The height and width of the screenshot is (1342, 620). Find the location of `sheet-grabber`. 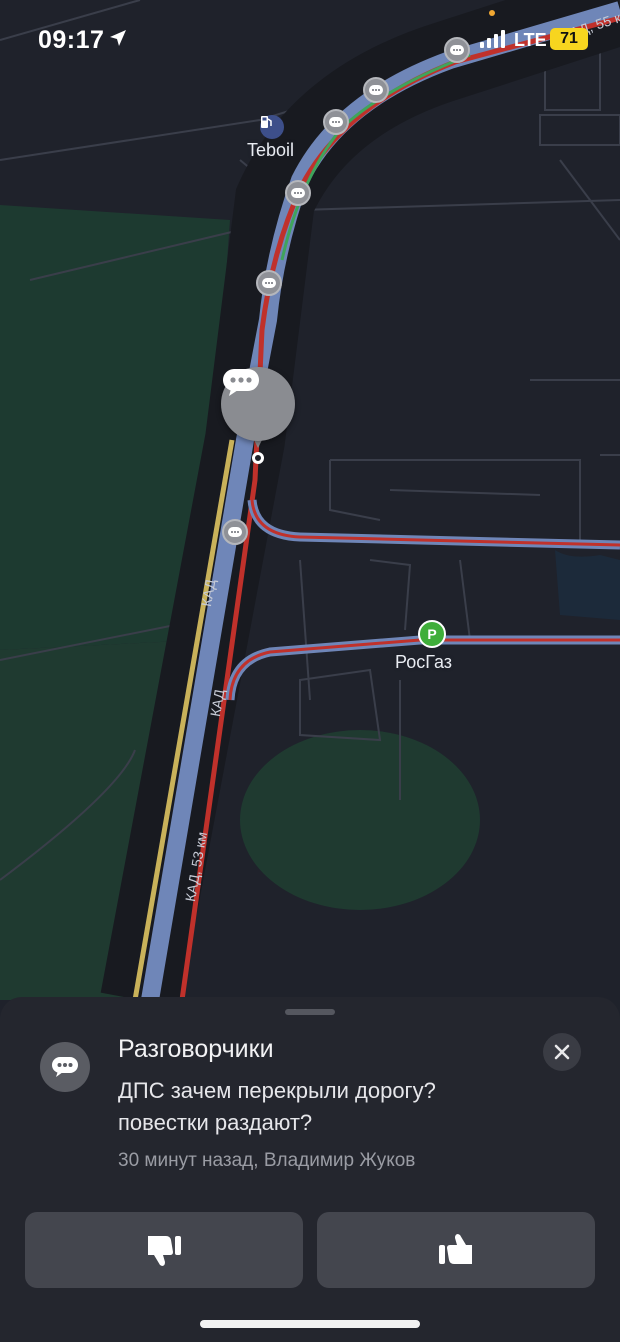

sheet-grabber is located at coordinates (310, 1012).